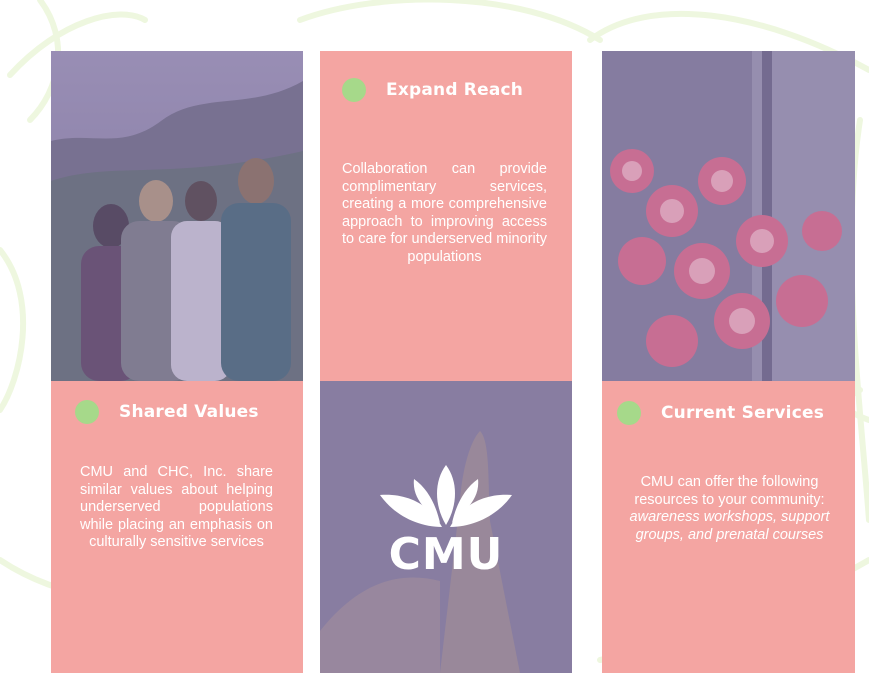 The width and height of the screenshot is (869, 673). I want to click on cmu-leaf-logo-icon, so click(446, 496).